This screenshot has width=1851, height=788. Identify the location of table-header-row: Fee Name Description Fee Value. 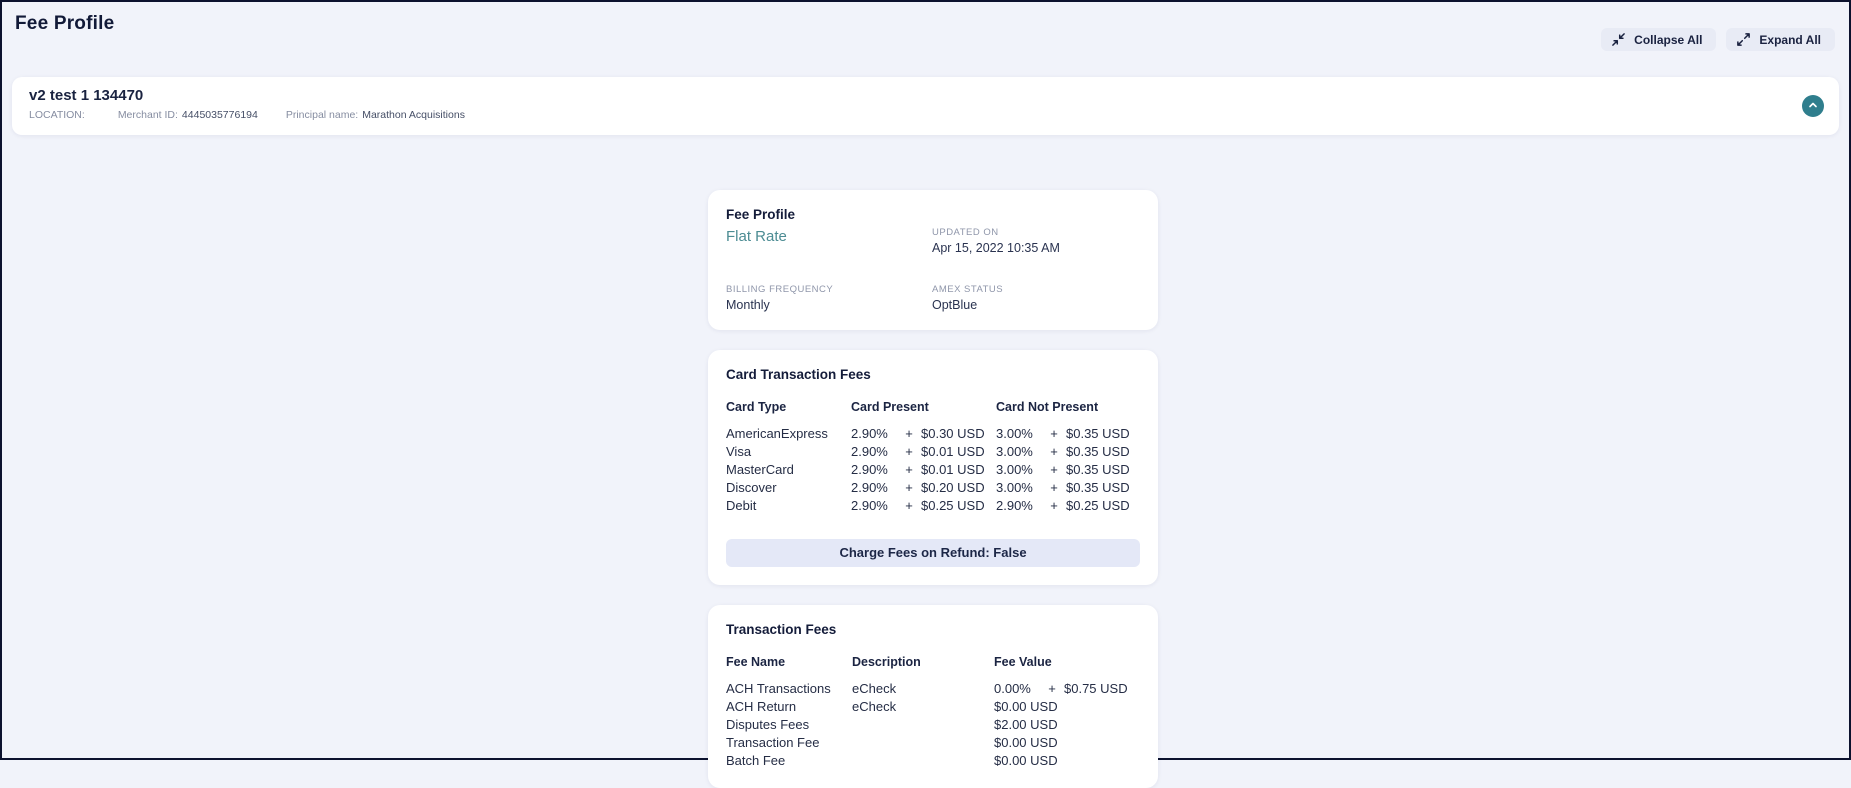
(933, 662).